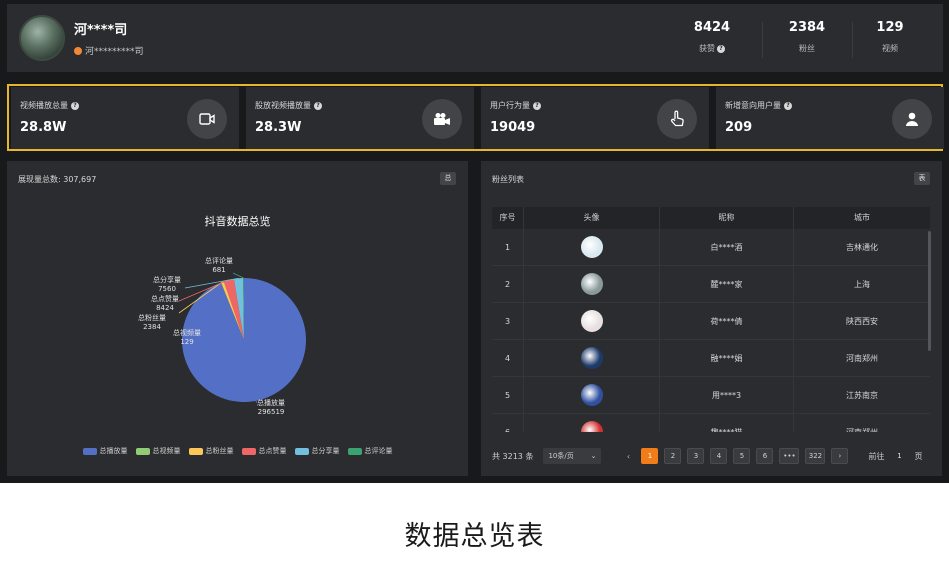 The width and height of the screenshot is (949, 561). I want to click on page-button: 322, so click(815, 456).